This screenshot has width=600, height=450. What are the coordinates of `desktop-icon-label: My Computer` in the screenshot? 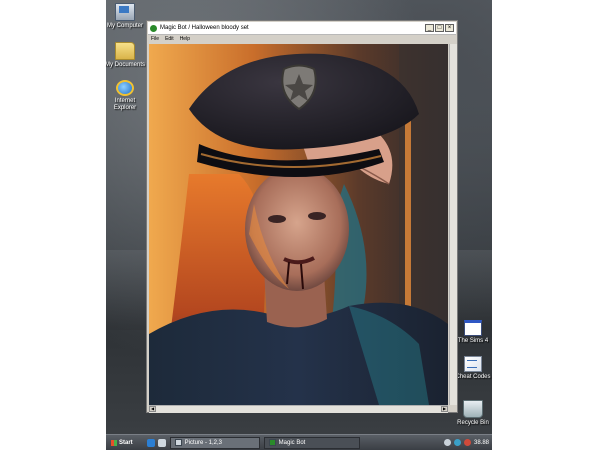 It's located at (124, 26).